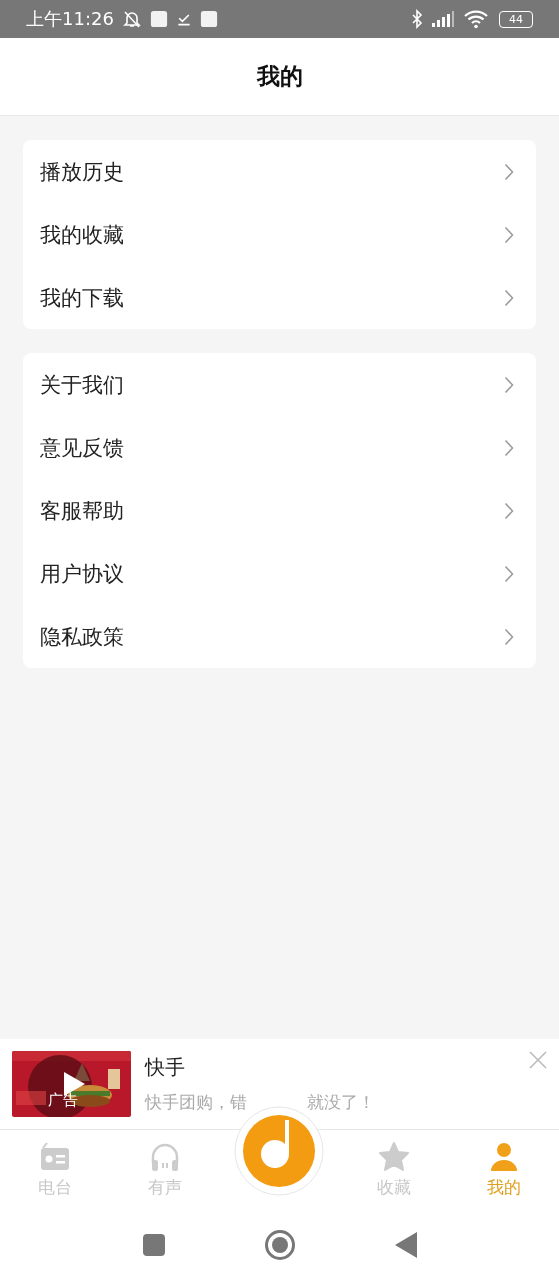 The image size is (559, 1280). What do you see at coordinates (70, 19) in the screenshot?
I see `status-time: 上午11:26` at bounding box center [70, 19].